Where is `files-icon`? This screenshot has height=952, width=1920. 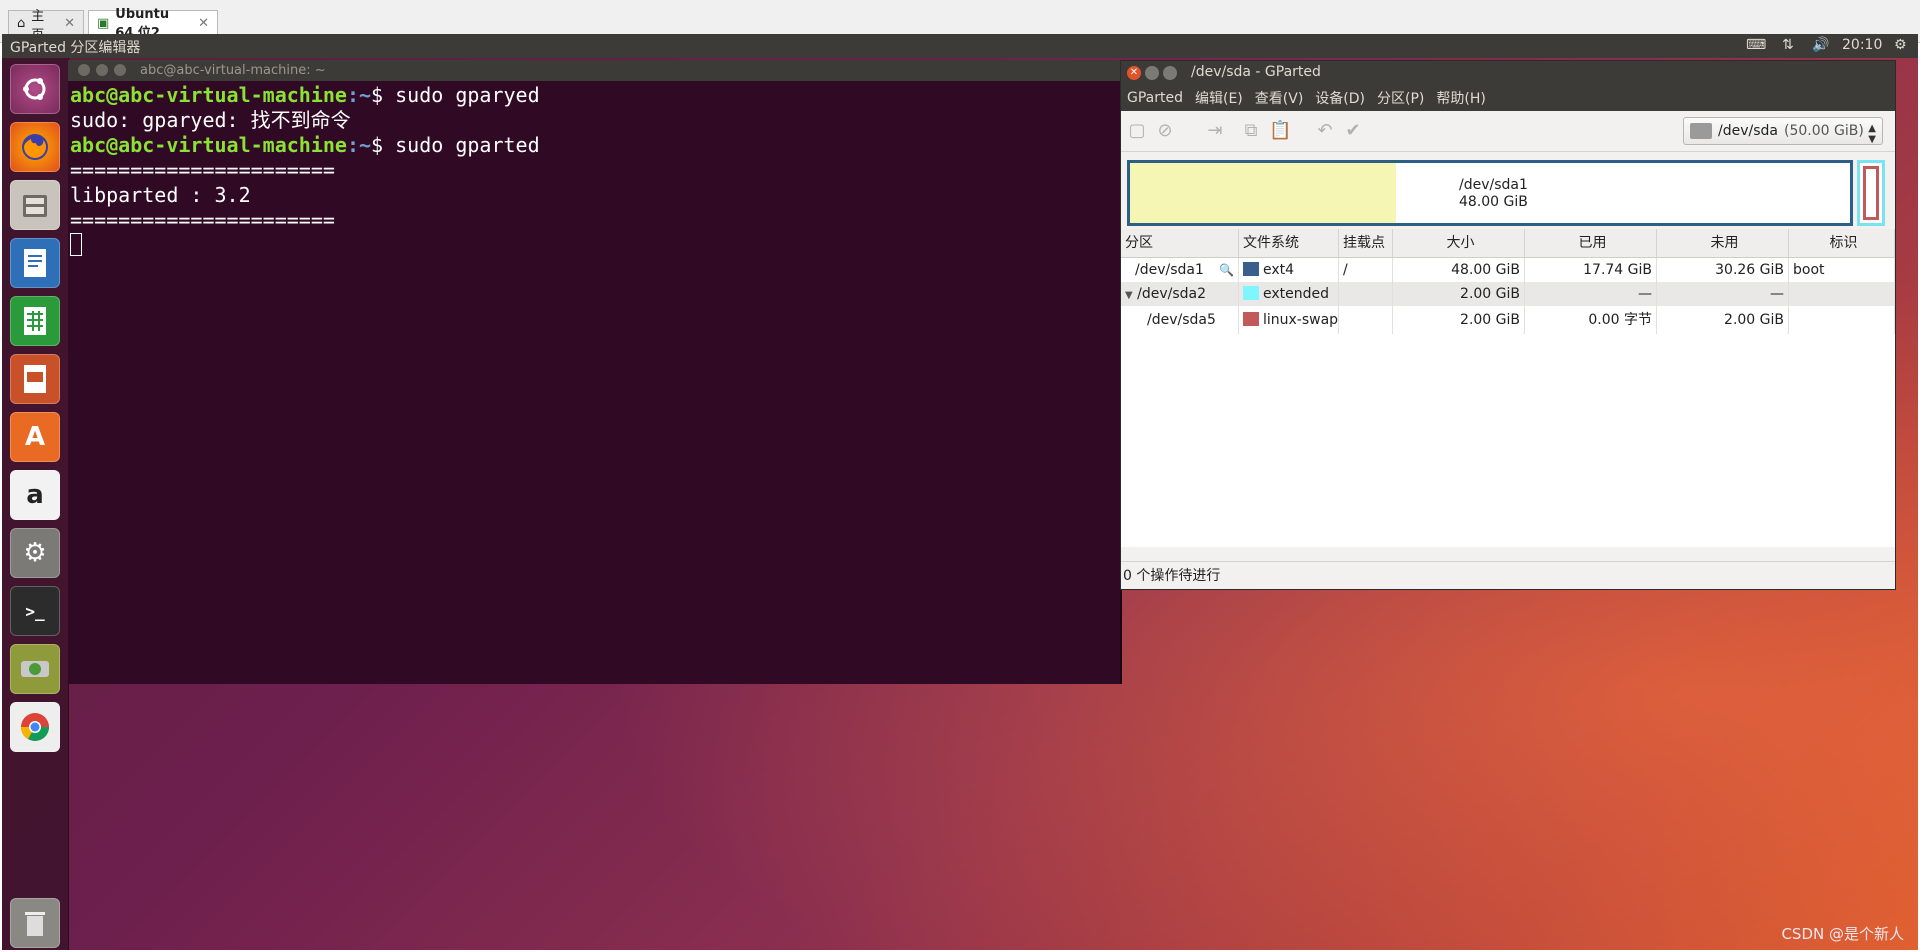
files-icon is located at coordinates (35, 205).